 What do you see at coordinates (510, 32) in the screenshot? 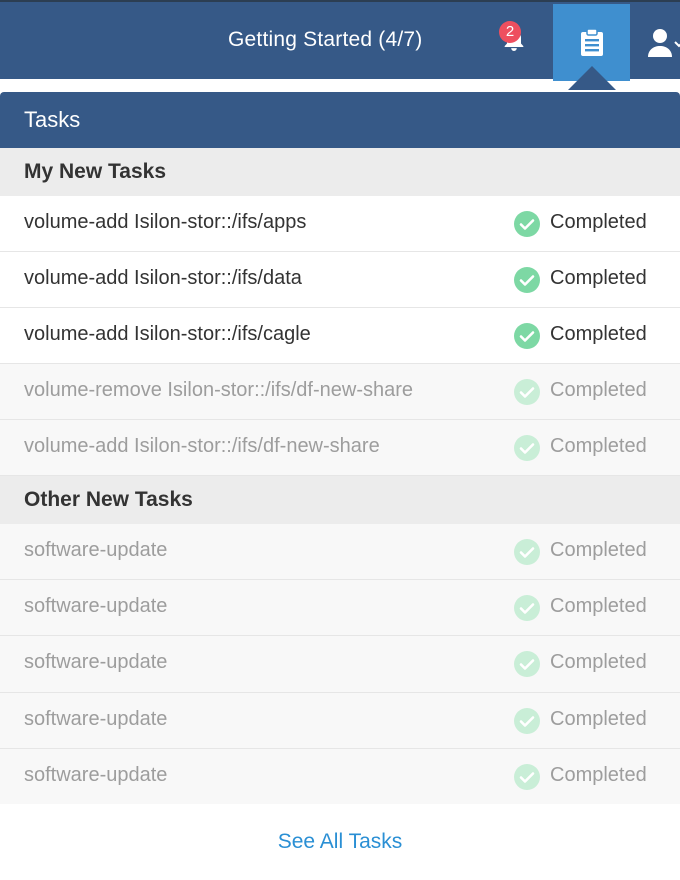
I see `notification-count-badge: 2` at bounding box center [510, 32].